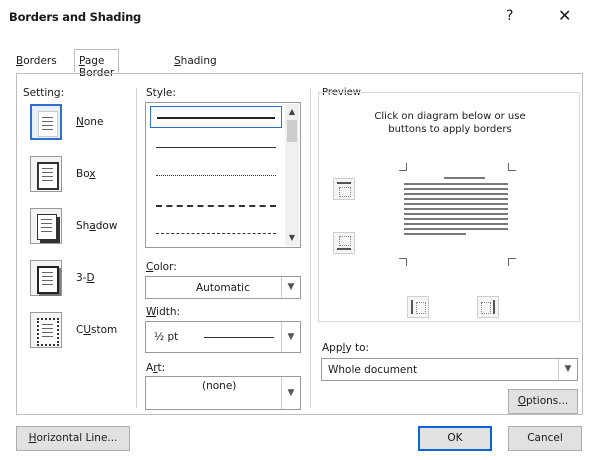 The image size is (589, 460). I want to click on width-value: ½ pt, so click(166, 337).